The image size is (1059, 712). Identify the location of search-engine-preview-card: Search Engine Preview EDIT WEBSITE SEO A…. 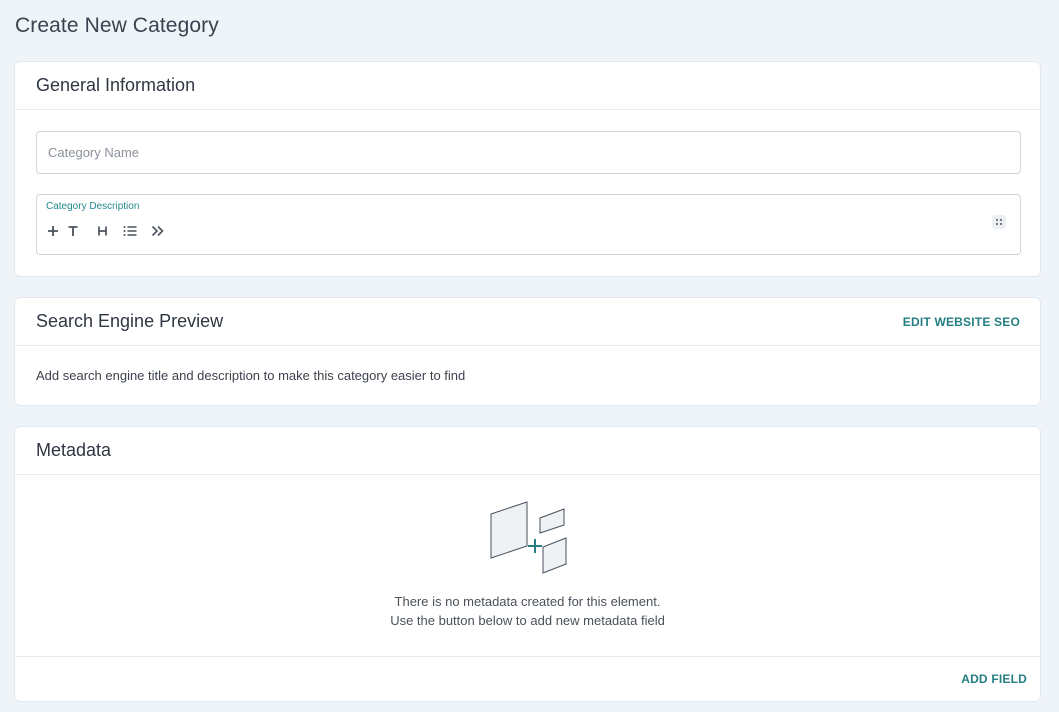
(527, 351).